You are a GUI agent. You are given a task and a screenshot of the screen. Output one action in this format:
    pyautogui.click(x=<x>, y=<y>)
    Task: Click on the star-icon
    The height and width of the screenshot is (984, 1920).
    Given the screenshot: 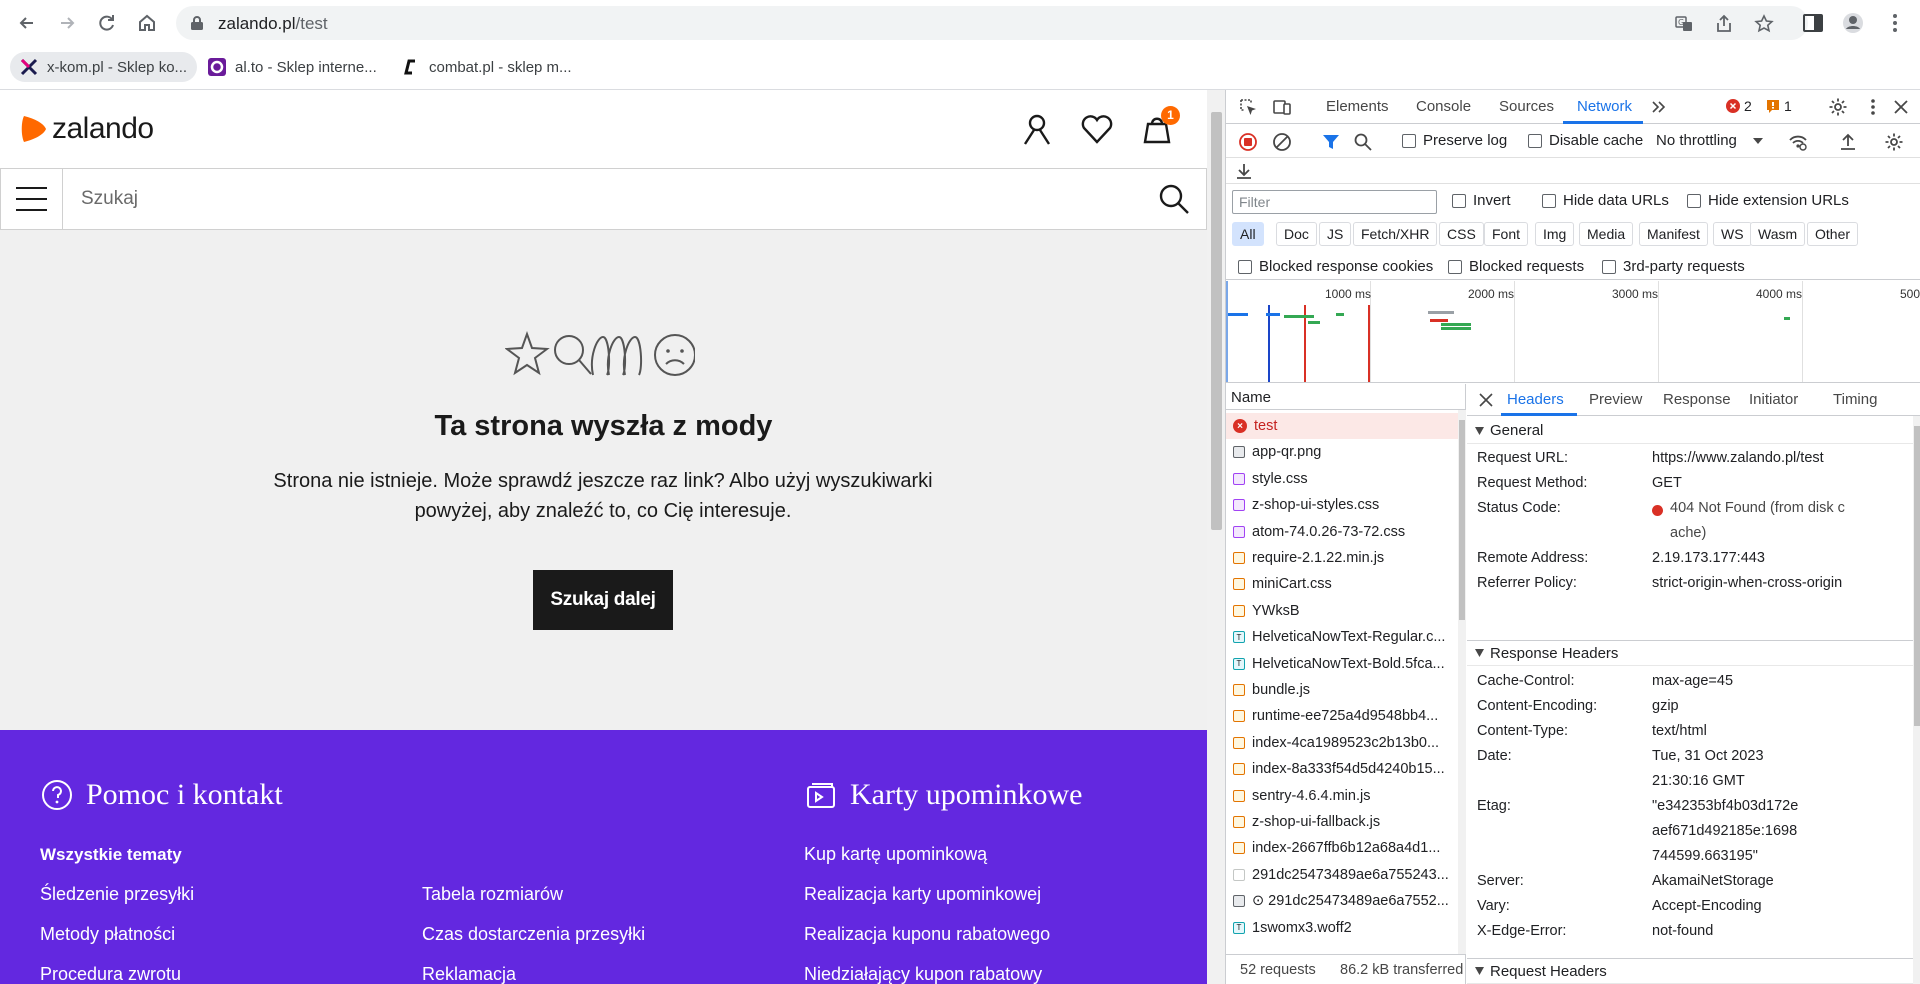 What is the action you would take?
    pyautogui.click(x=1764, y=24)
    